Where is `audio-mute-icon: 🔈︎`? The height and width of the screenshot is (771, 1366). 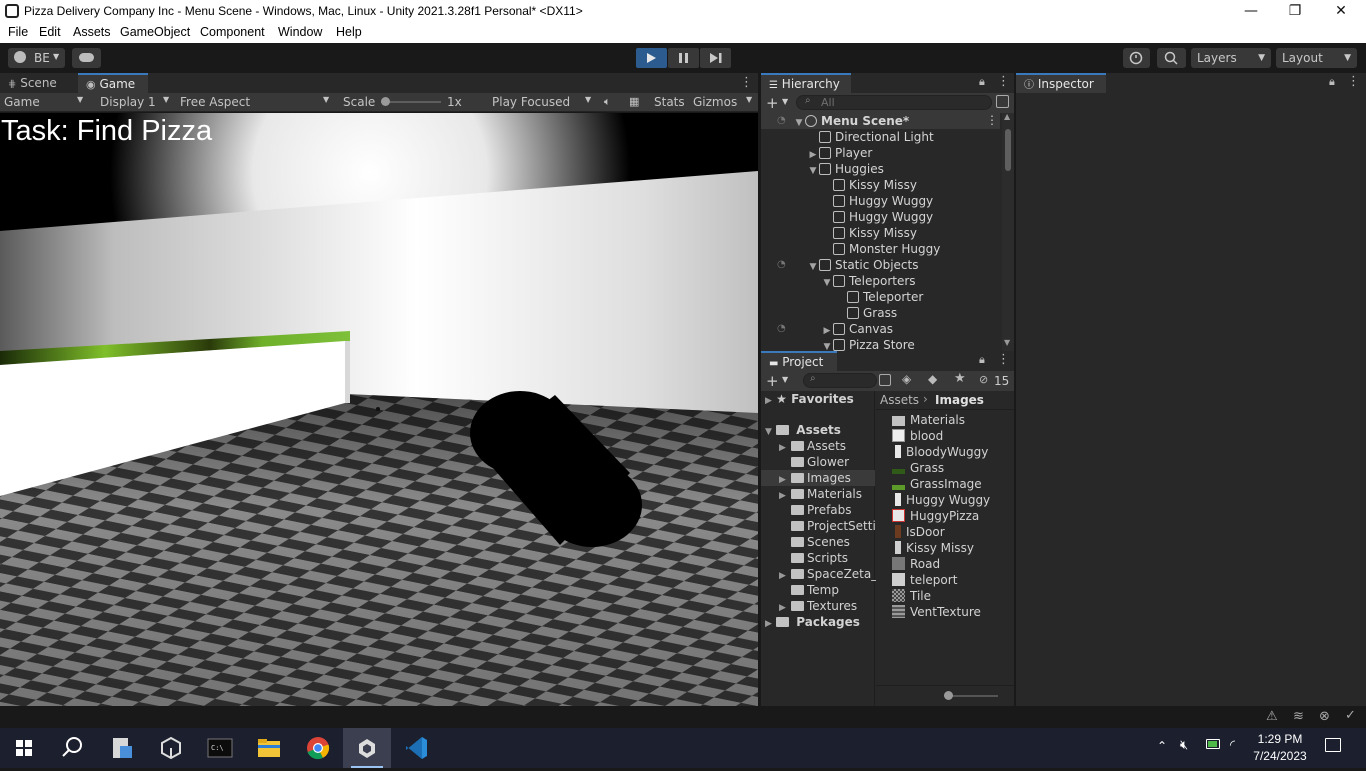 audio-mute-icon: 🔈︎ is located at coordinates (607, 102).